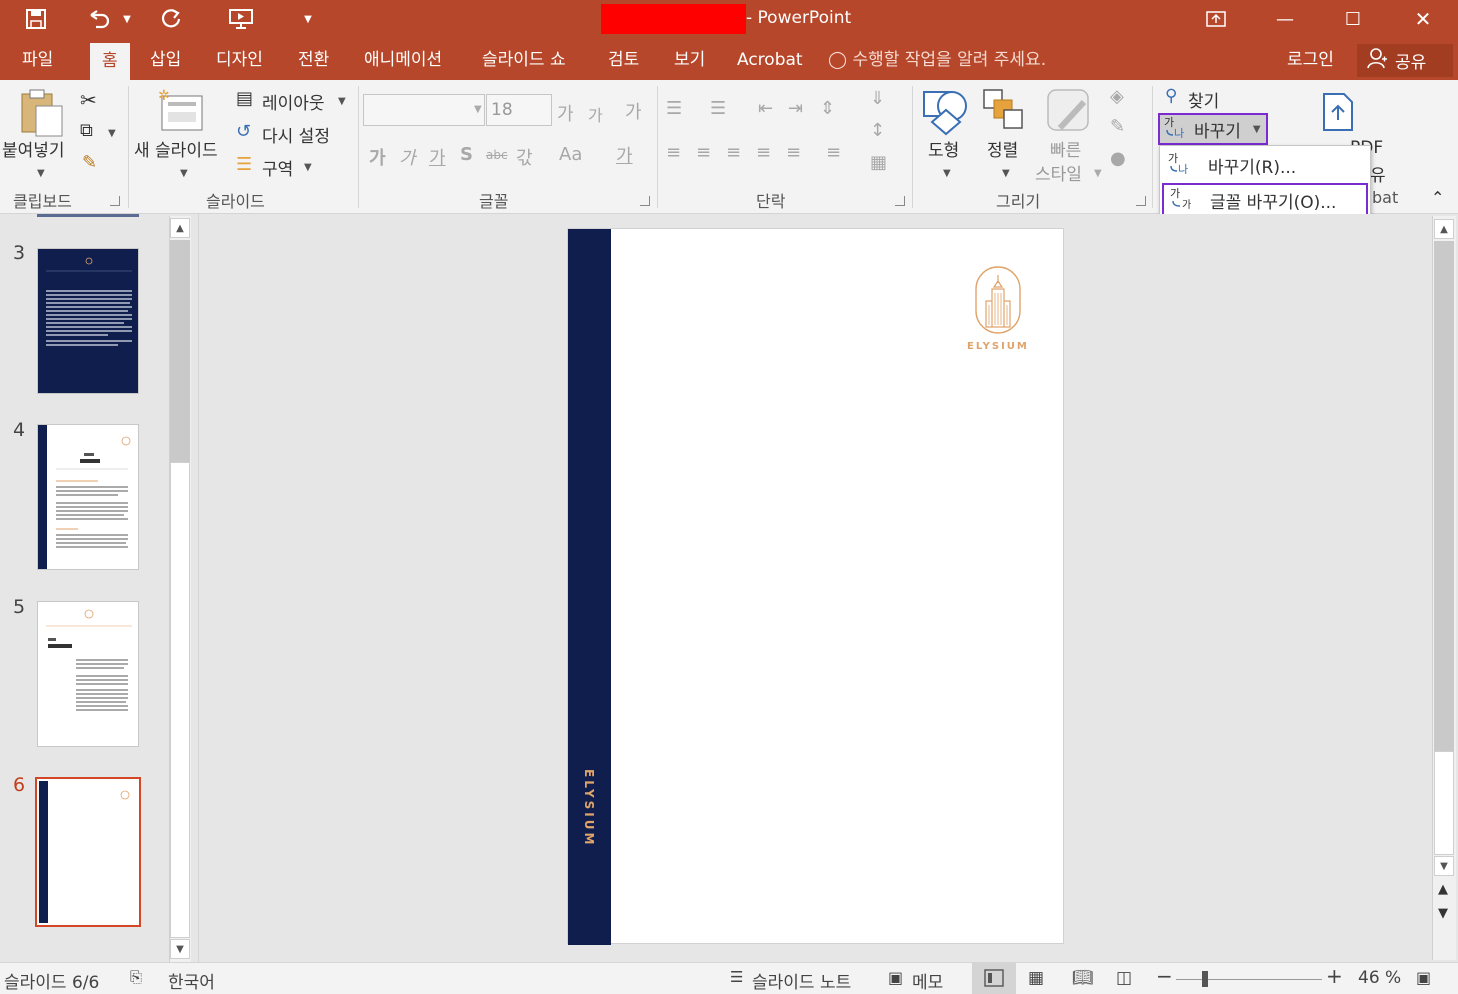 The width and height of the screenshot is (1458, 994). Describe the element at coordinates (86, 130) in the screenshot. I see `copy-icon: ⧉` at that location.